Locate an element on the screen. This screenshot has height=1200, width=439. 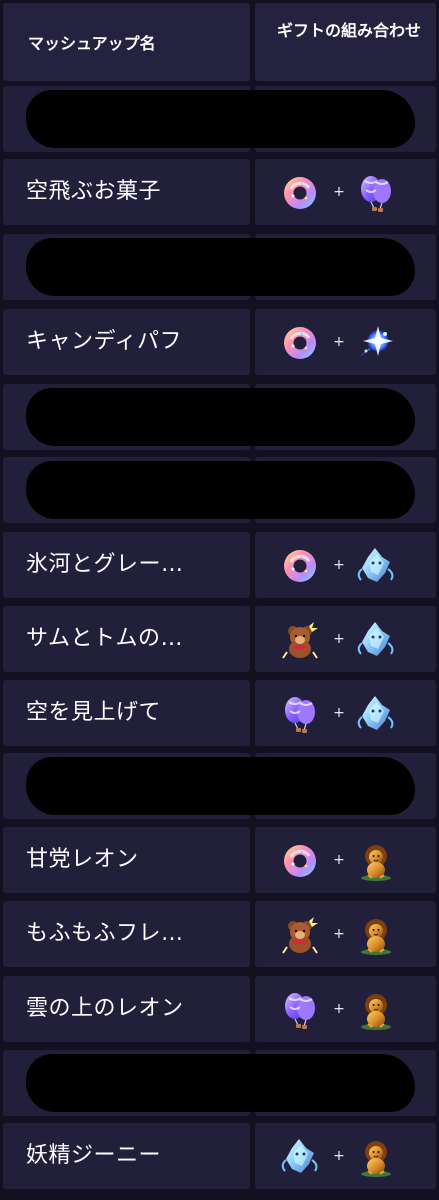
header-mashup-name-cell: マッシュアップ名 is located at coordinates (126, 42).